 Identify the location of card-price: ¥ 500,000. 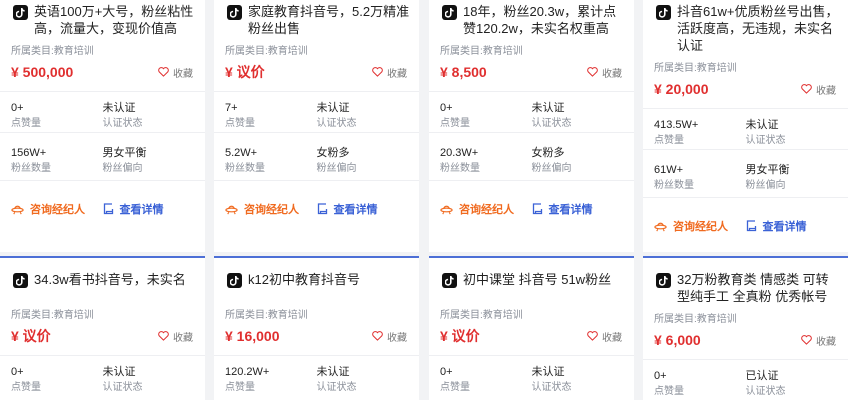
(42, 72).